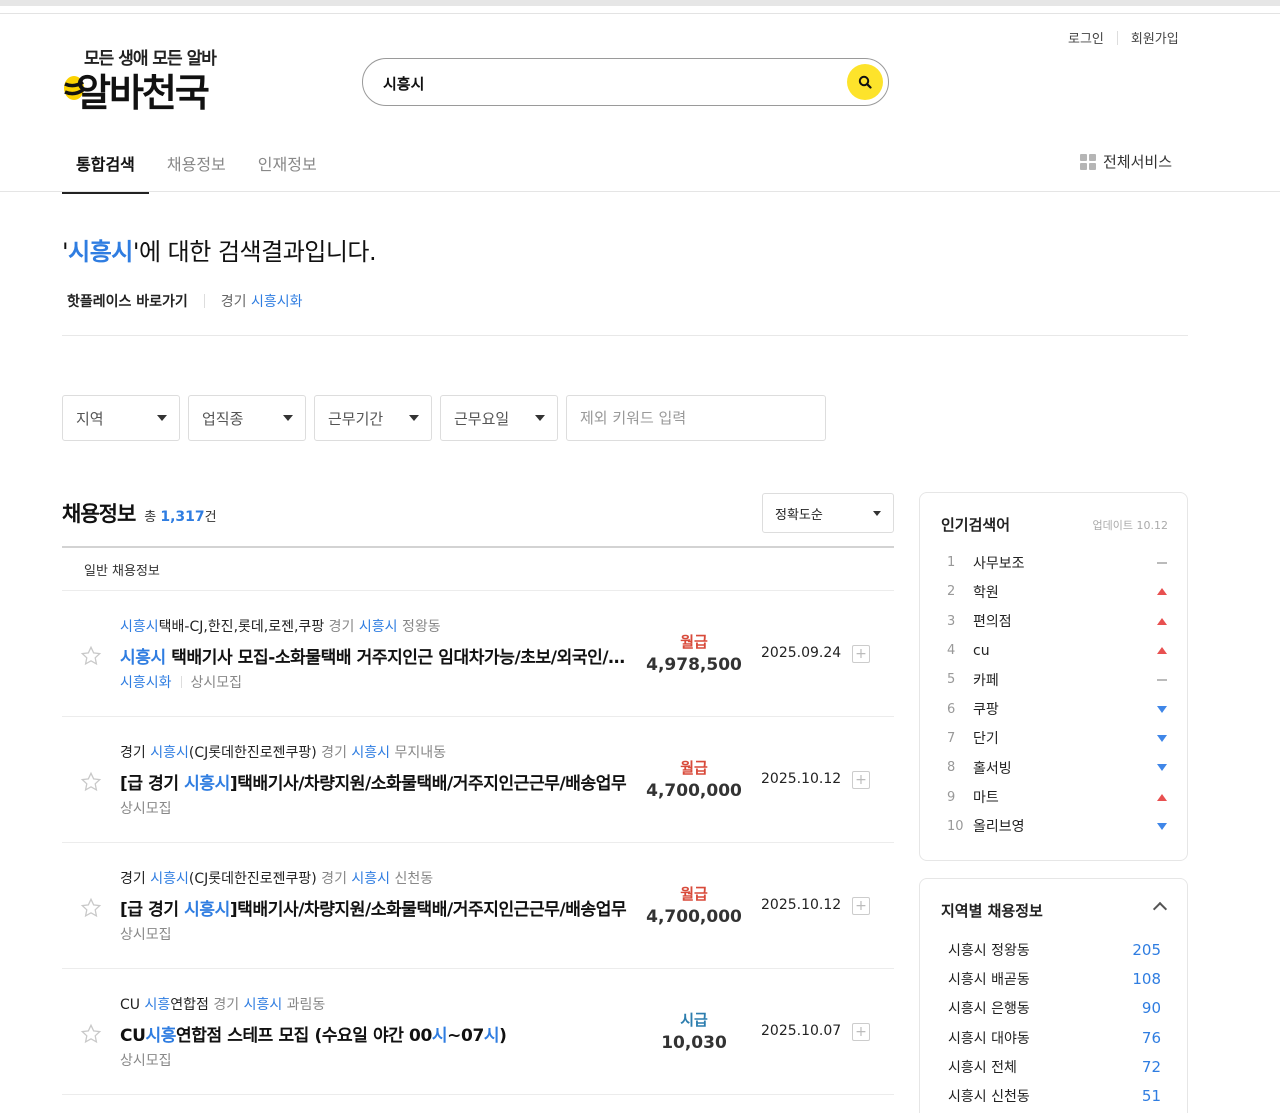 This screenshot has width=1280, height=1113. Describe the element at coordinates (603, 83) in the screenshot. I see `search-input` at that location.